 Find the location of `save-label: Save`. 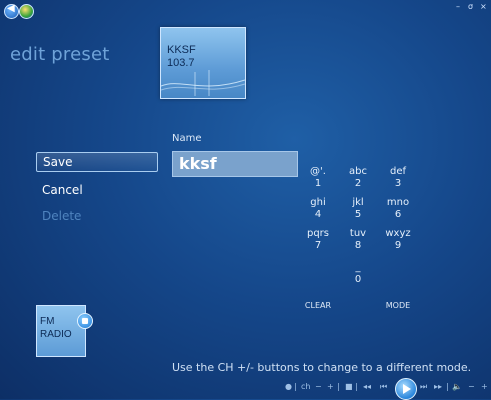

save-label: Save is located at coordinates (58, 162).